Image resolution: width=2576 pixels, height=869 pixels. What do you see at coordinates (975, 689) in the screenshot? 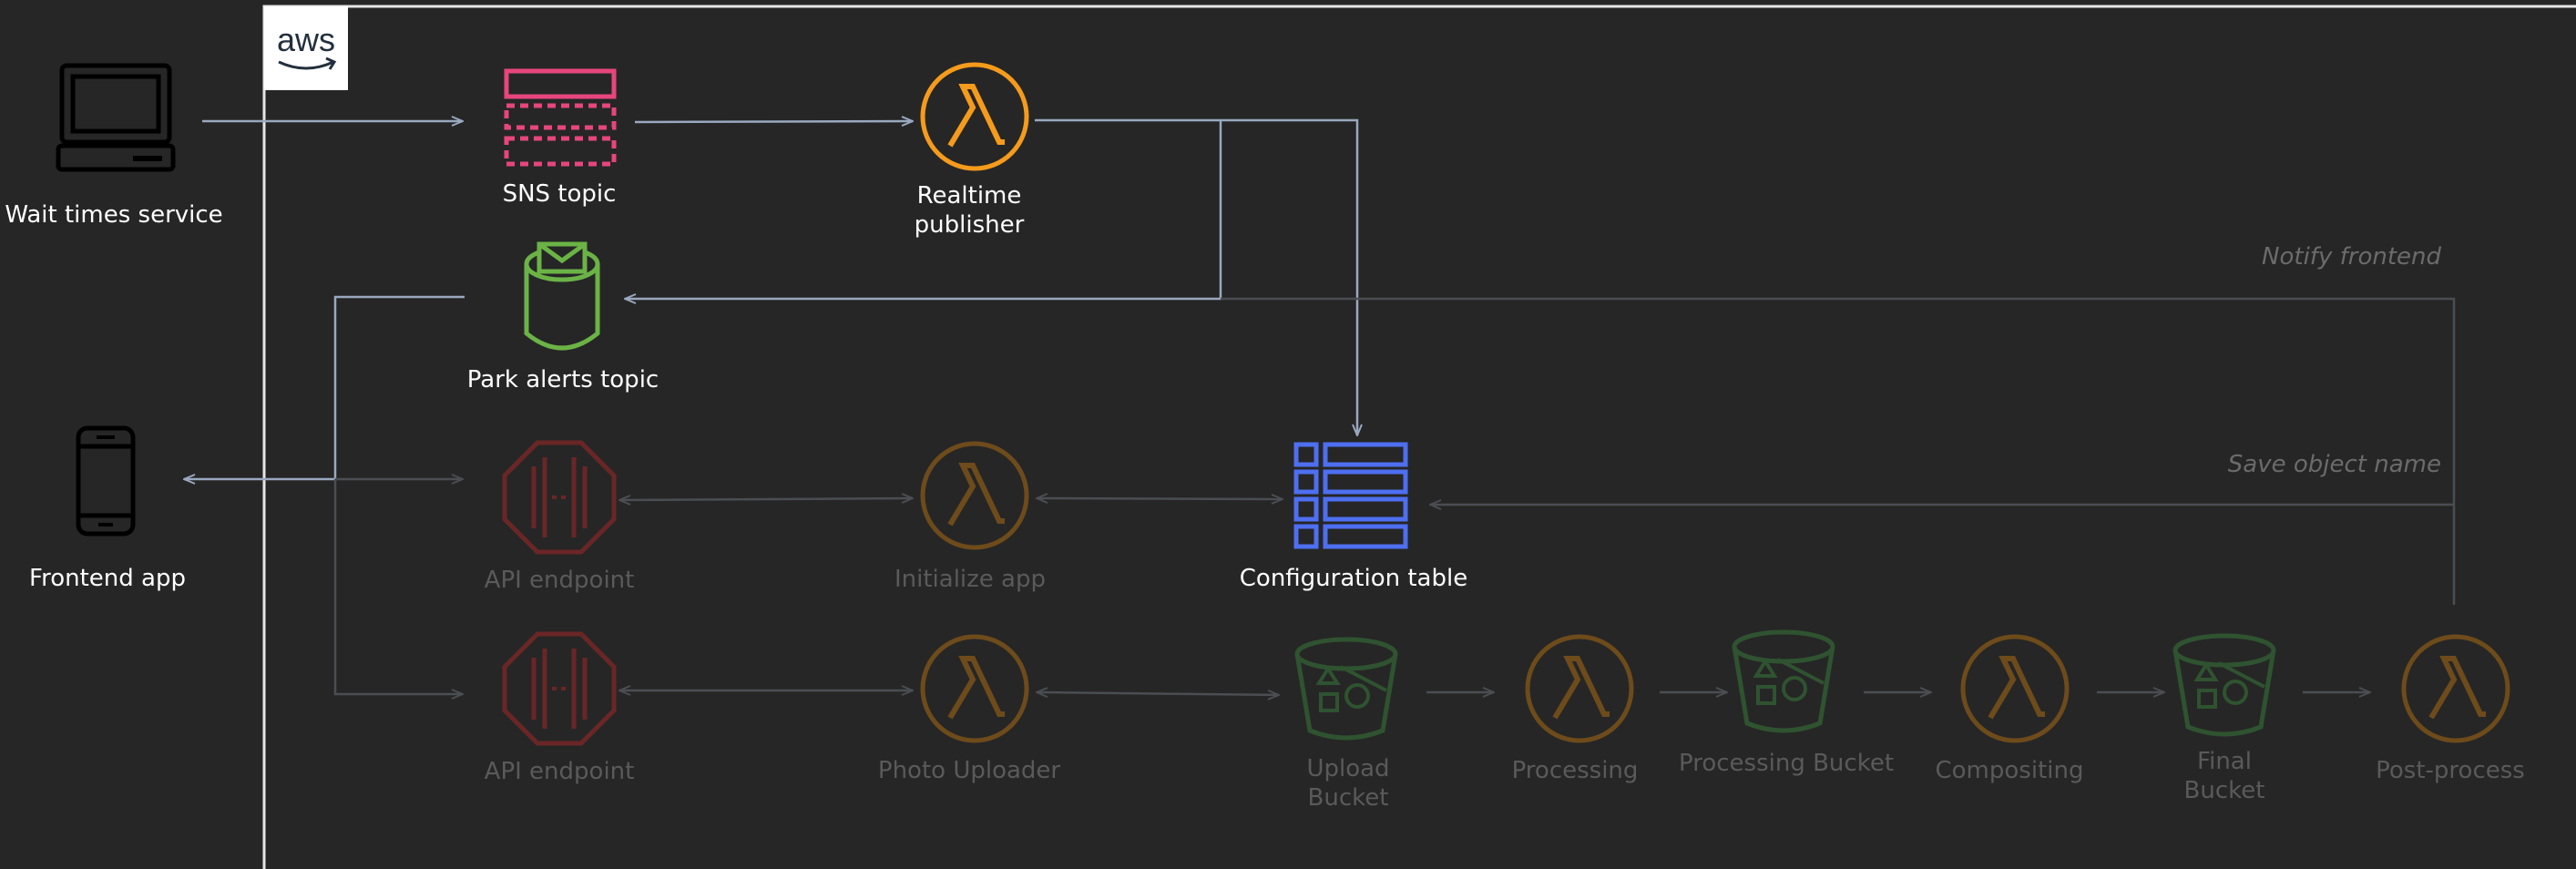
I see `photo-uploader-lambda-icon` at bounding box center [975, 689].